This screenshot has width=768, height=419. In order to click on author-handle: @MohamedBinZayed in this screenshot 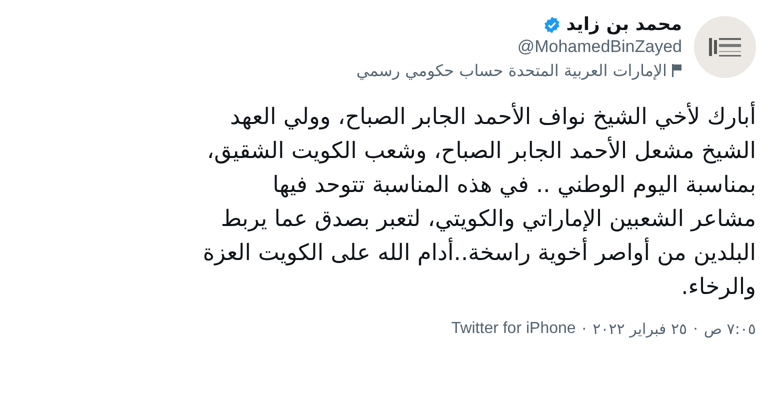, I will do `click(519, 47)`.